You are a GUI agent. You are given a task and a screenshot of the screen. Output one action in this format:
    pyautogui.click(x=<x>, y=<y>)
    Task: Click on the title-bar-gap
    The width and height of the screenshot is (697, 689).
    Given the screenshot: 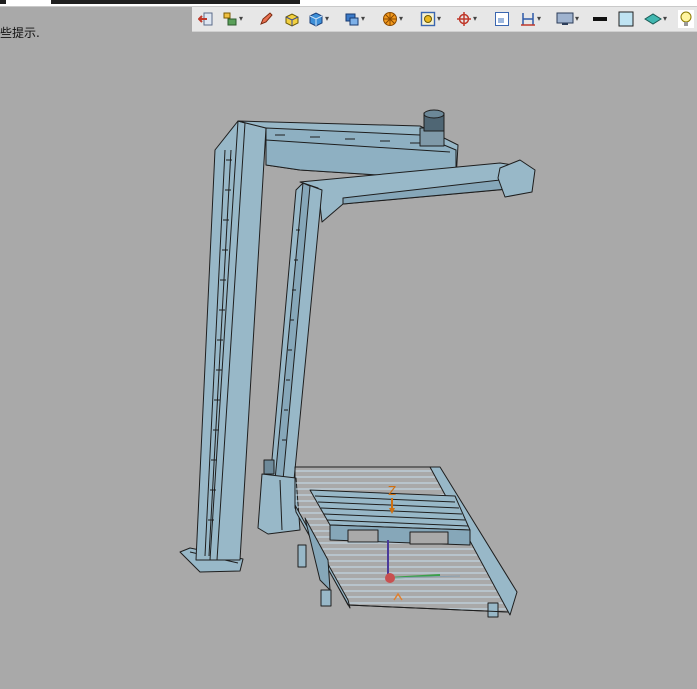 What is the action you would take?
    pyautogui.click(x=28, y=2)
    